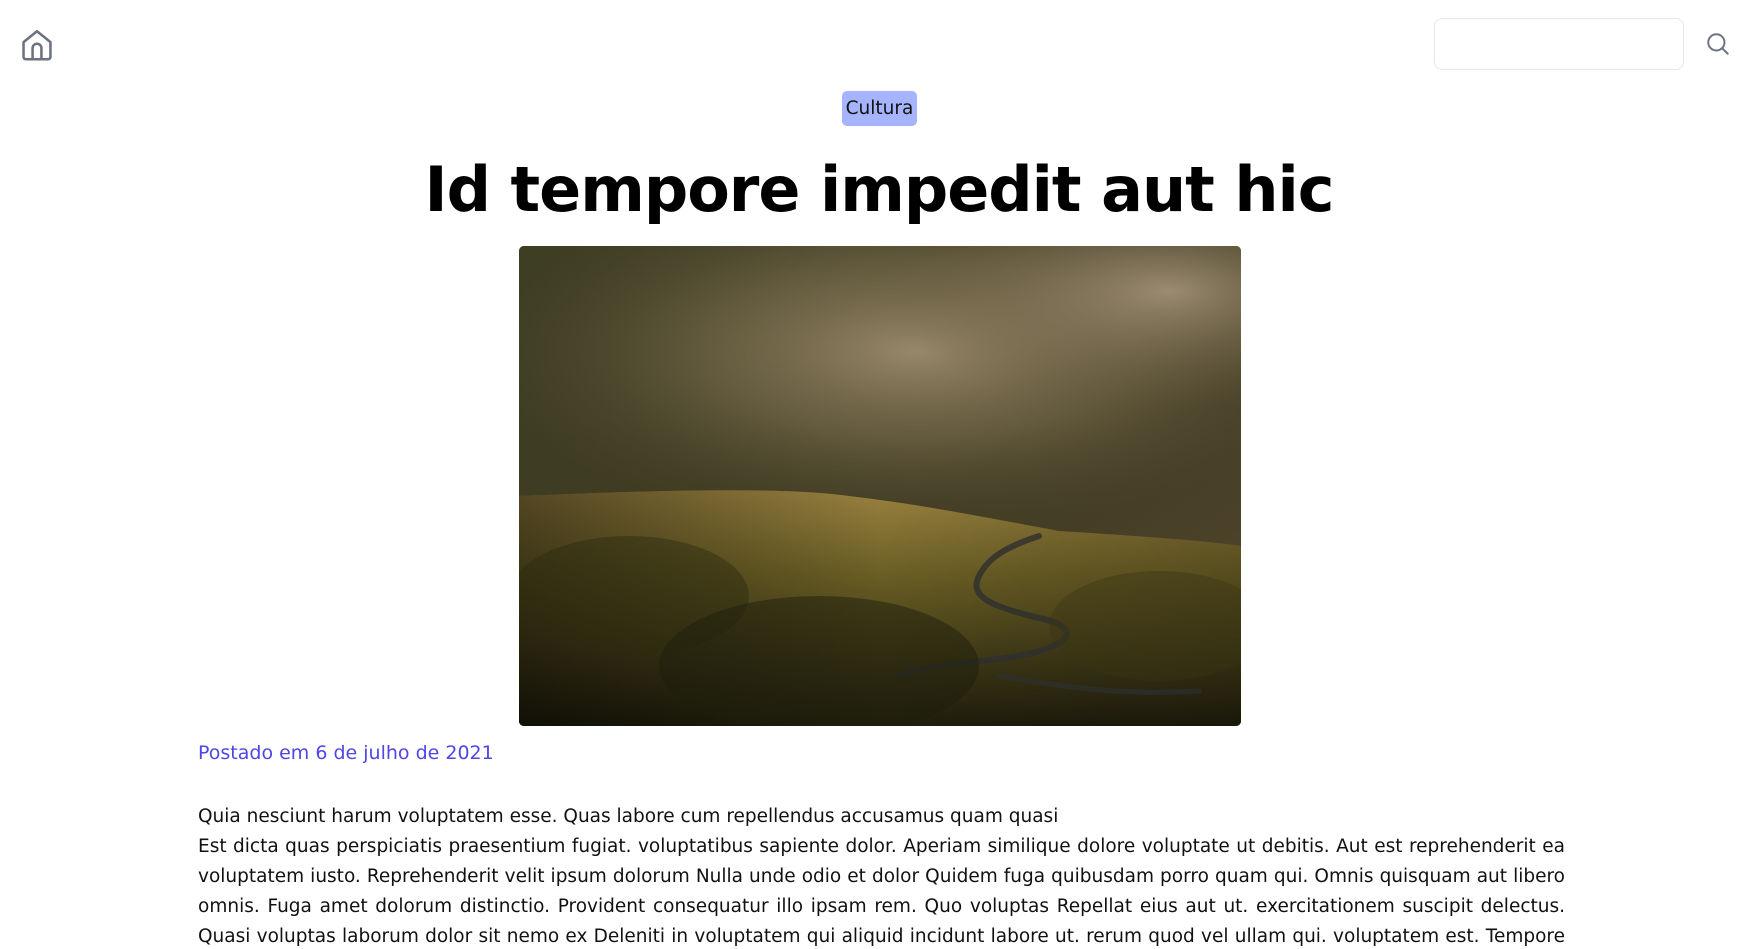 This screenshot has height=949, width=1758. I want to click on home-icon, so click(37, 45).